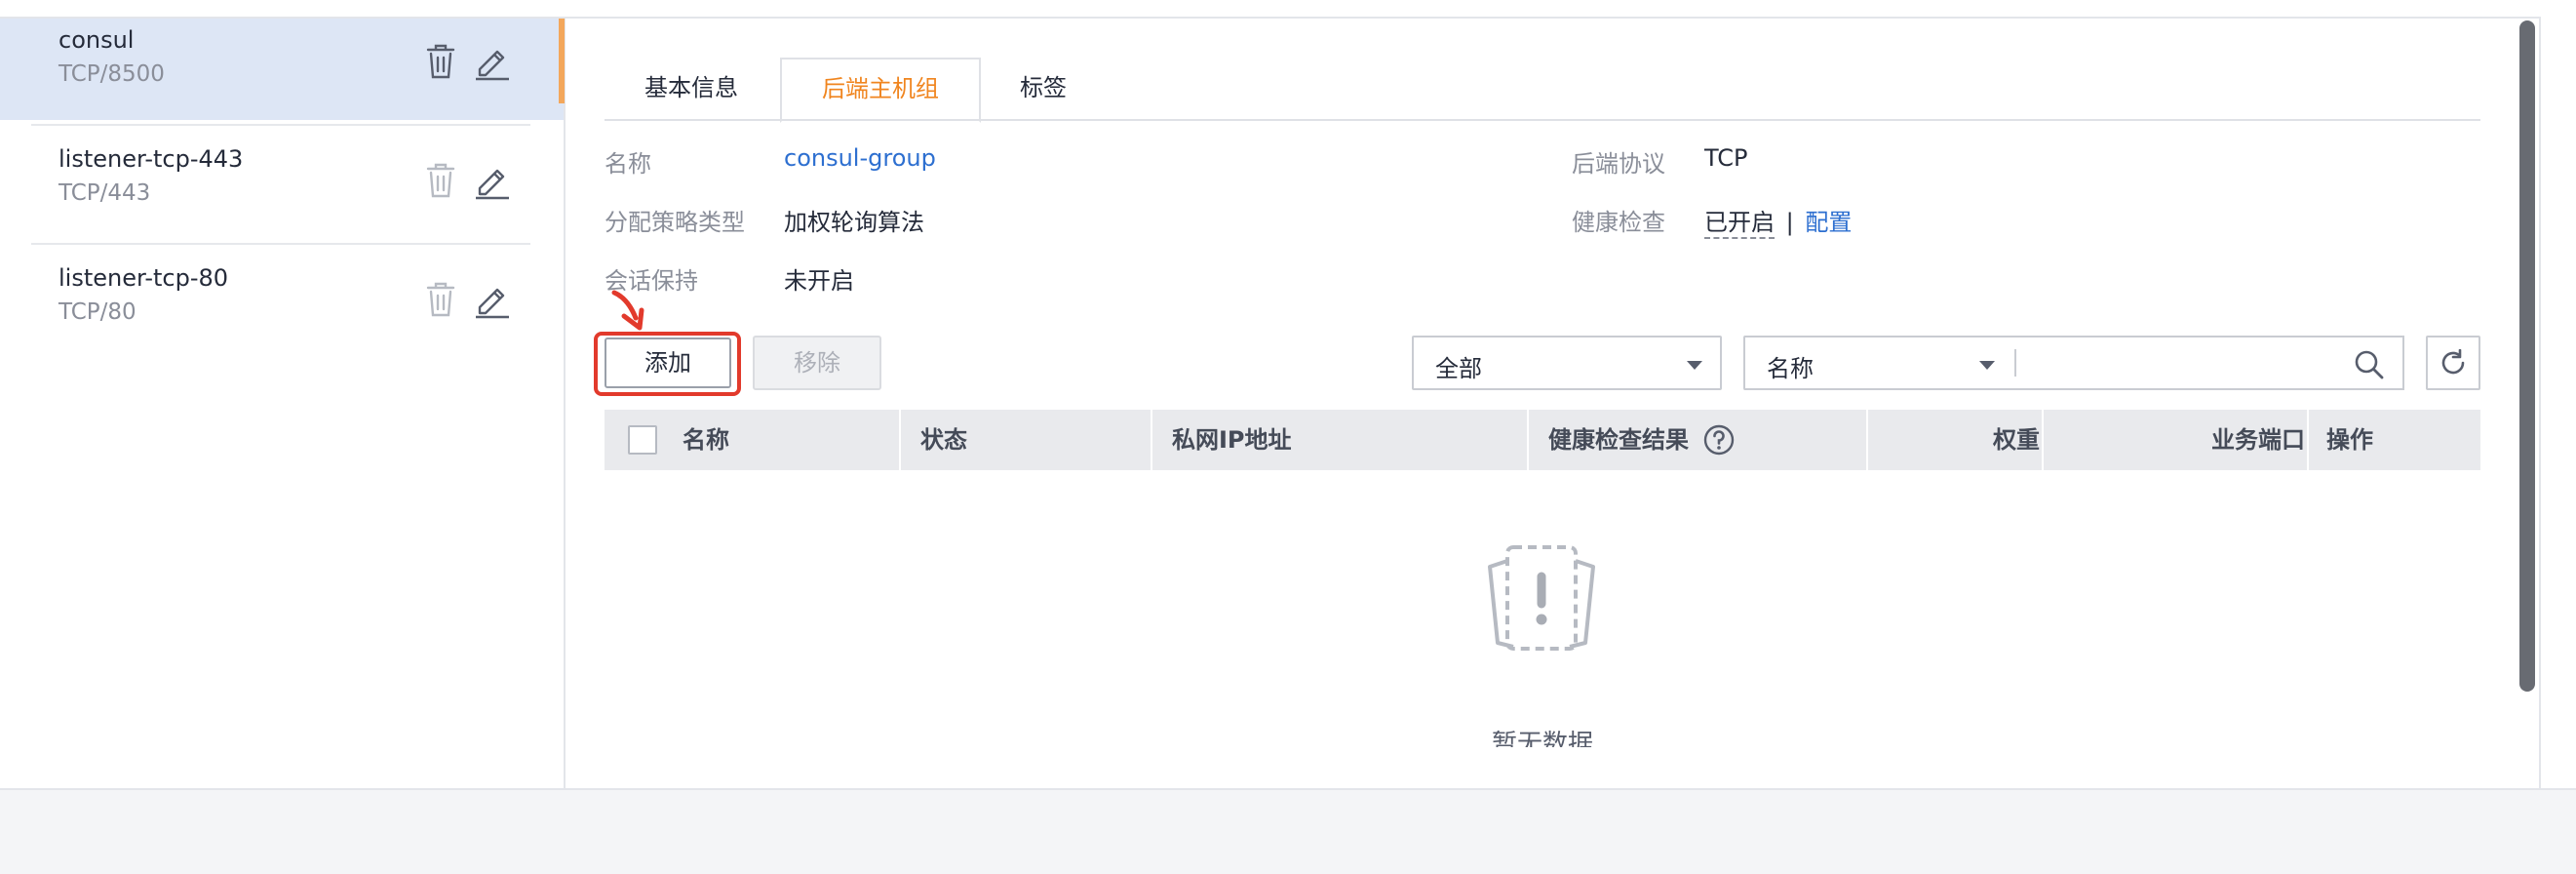 The image size is (2576, 874). I want to click on search-input, so click(2182, 364).